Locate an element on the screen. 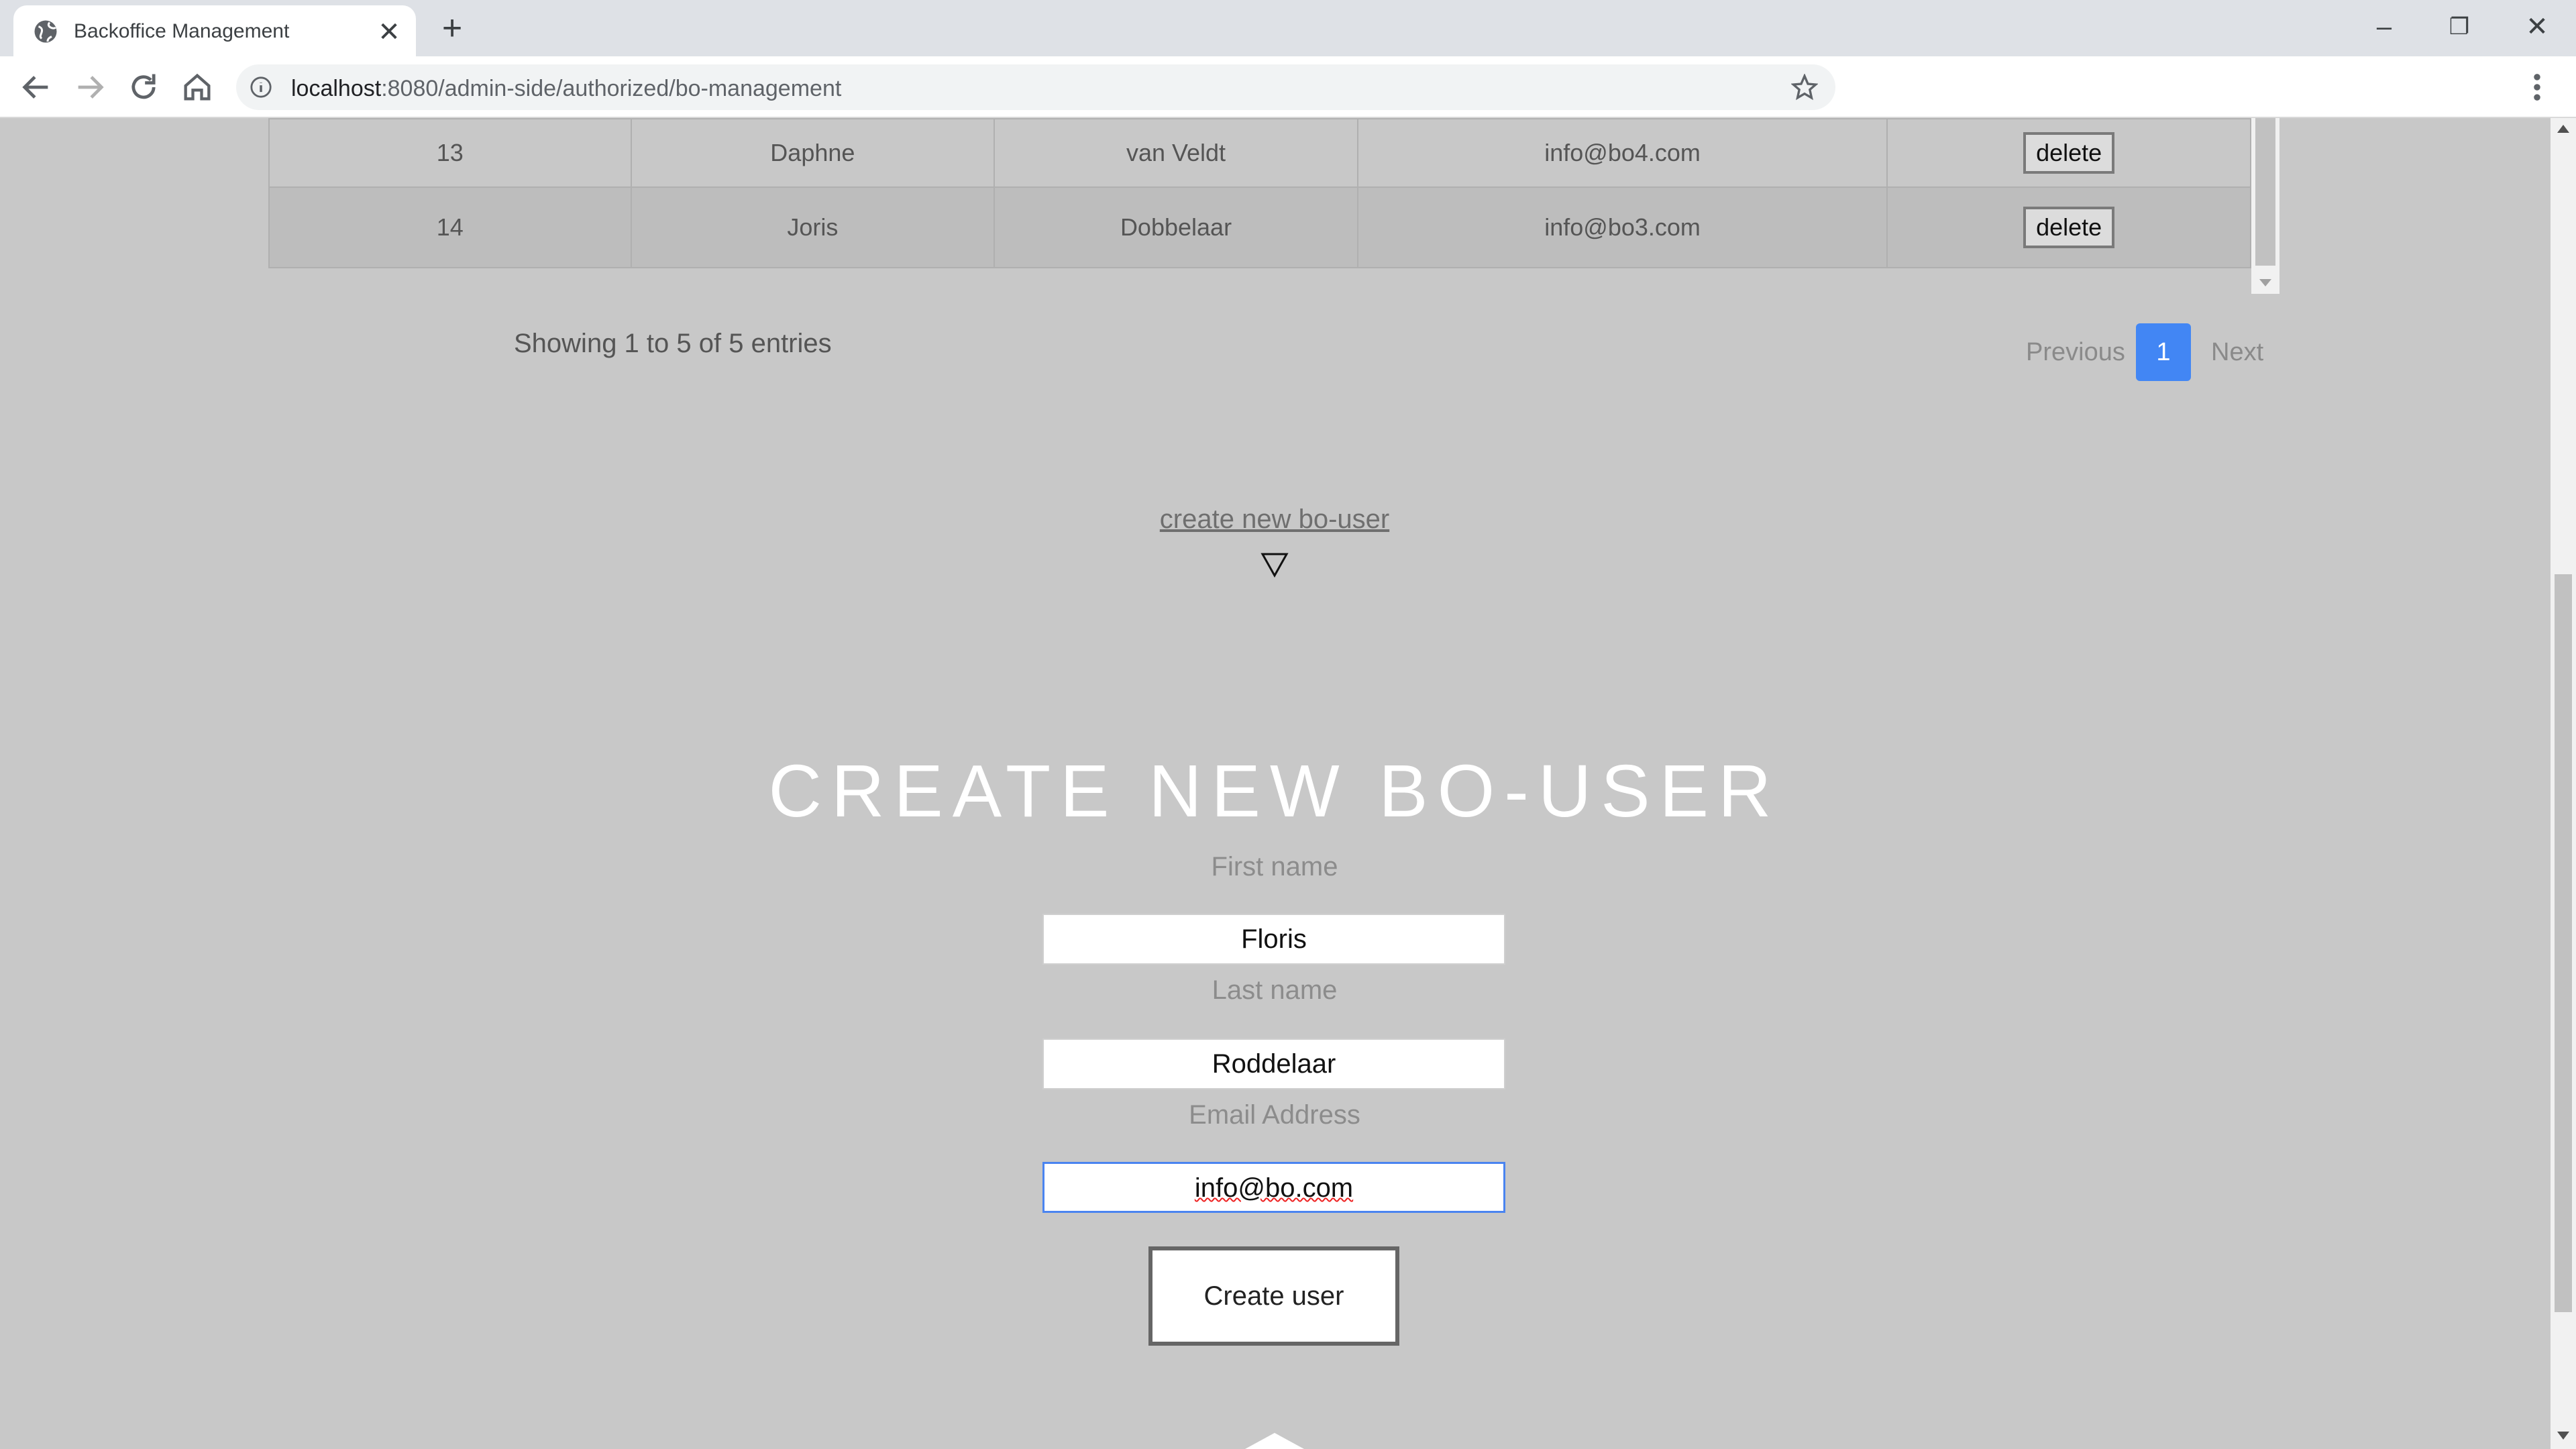  forward-arrow-icon is located at coordinates (89, 87).